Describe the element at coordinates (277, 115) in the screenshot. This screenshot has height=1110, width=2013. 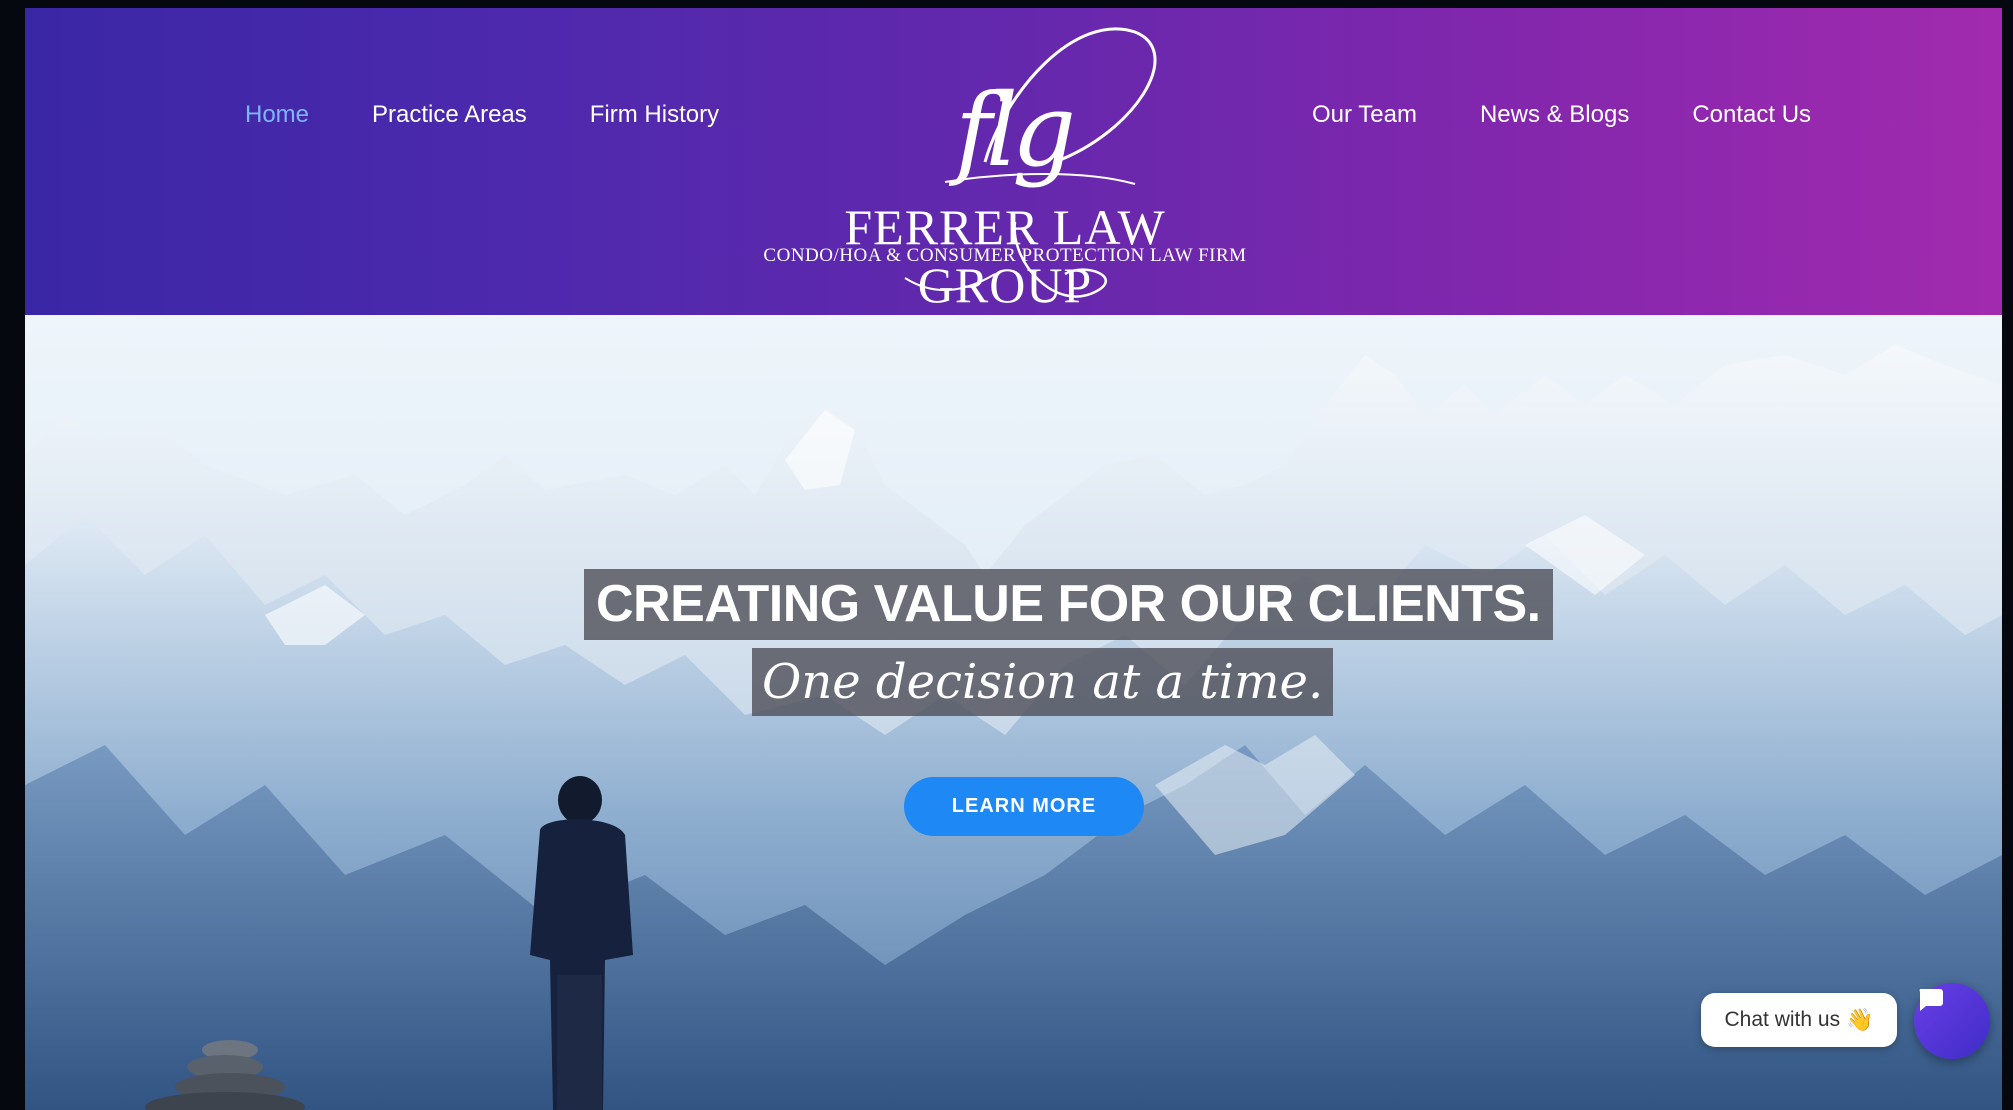
I see `nav-link-home: Home` at that location.